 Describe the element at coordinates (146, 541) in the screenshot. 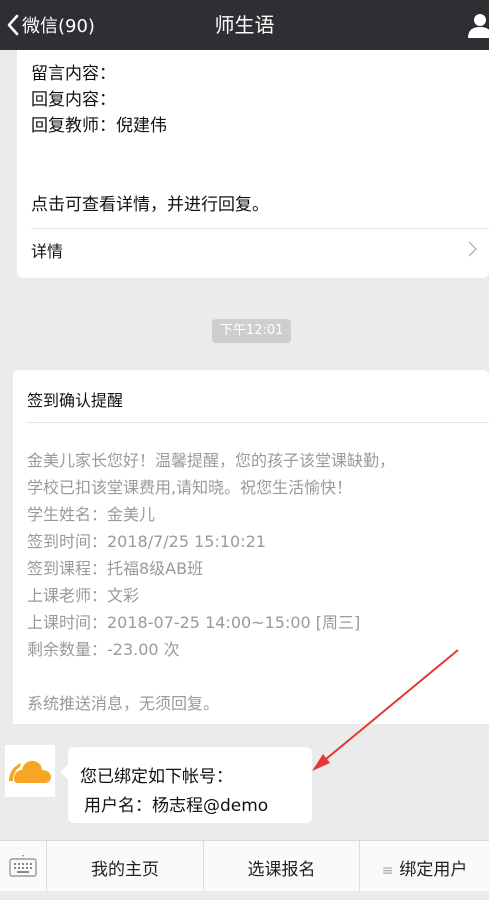

I see `checkin-time-line: 签到时间：2018/7/25 15:10:21` at that location.